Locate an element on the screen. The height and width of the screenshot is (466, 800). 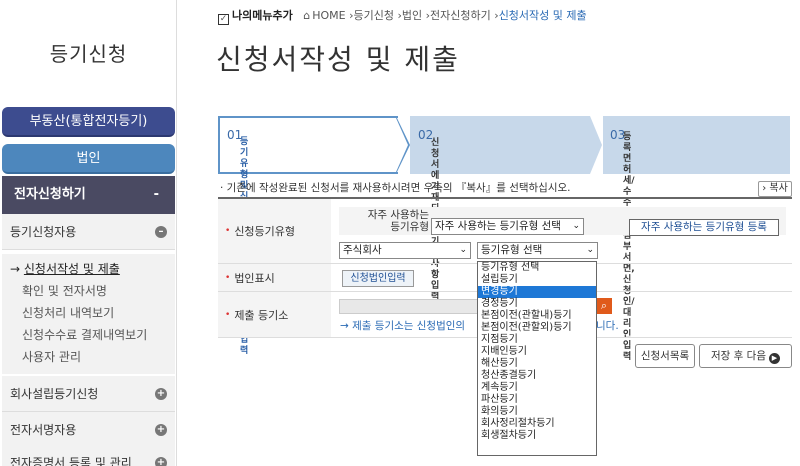
sidebar-item-payment: 신청수수료 결제내역보기 is located at coordinates (84, 334).